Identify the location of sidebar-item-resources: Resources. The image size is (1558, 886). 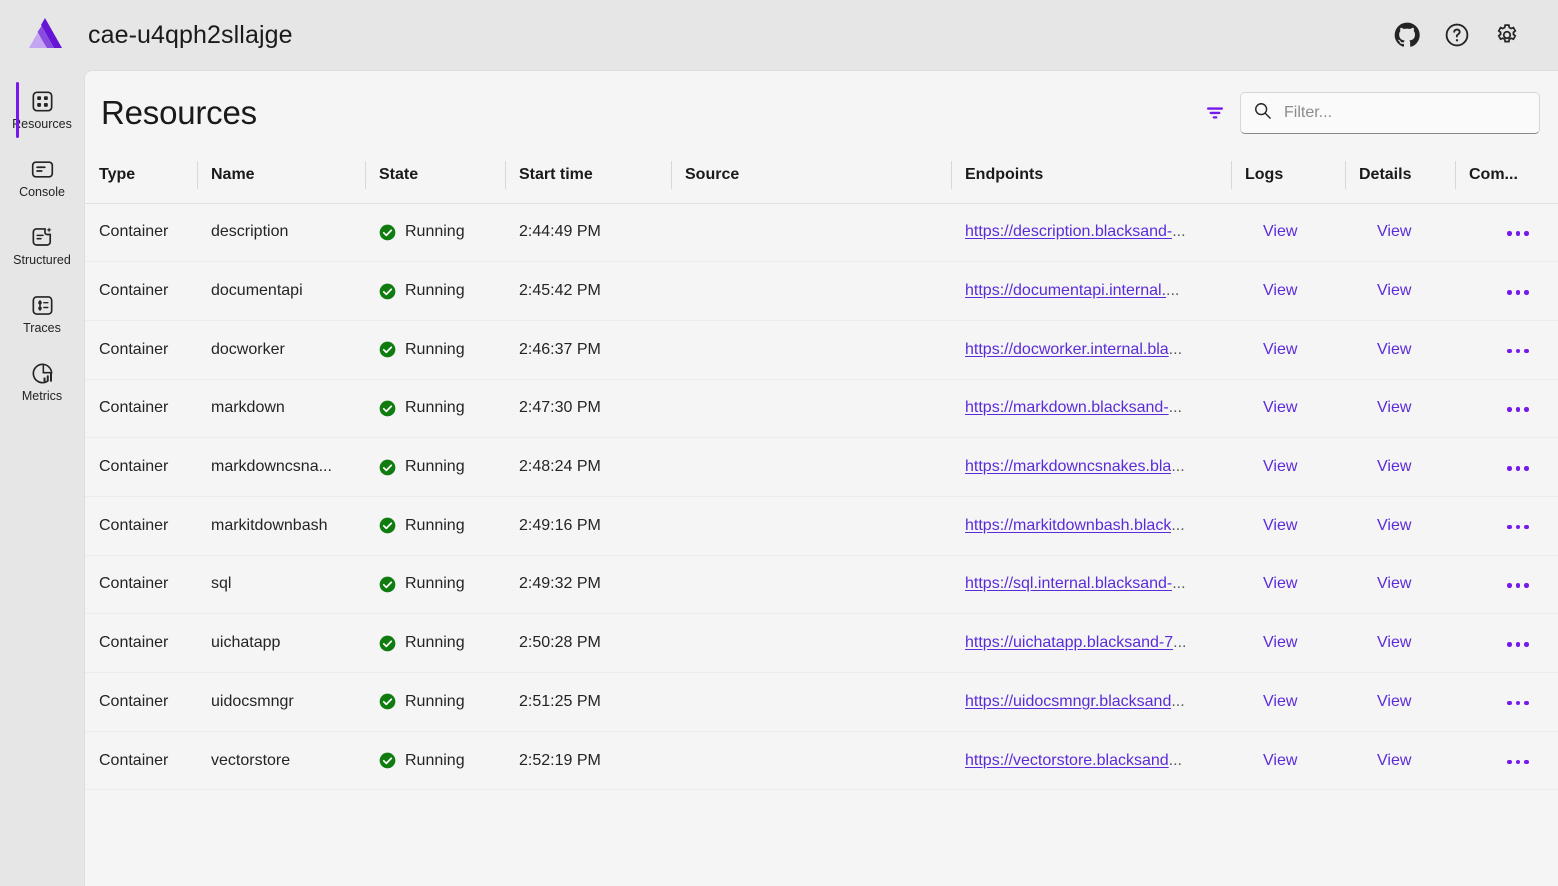
(42, 110).